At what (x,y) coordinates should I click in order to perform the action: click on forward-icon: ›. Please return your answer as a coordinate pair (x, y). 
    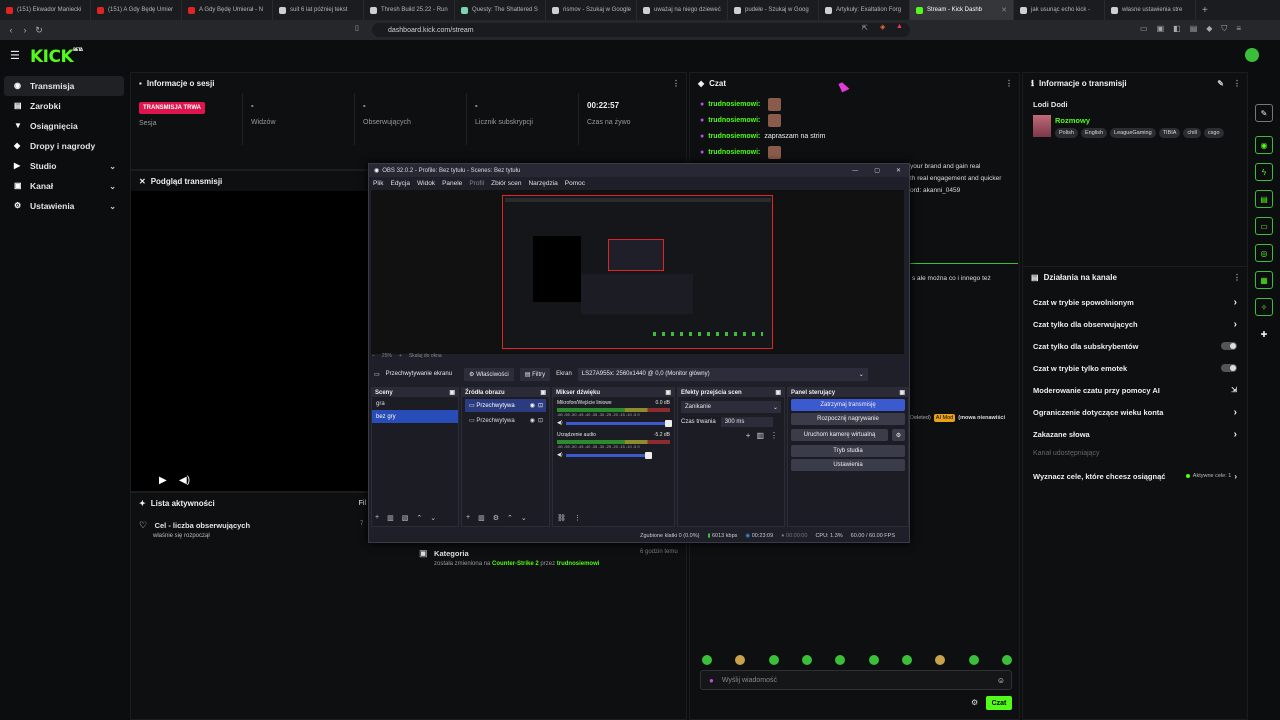
    Looking at the image, I should click on (25, 30).